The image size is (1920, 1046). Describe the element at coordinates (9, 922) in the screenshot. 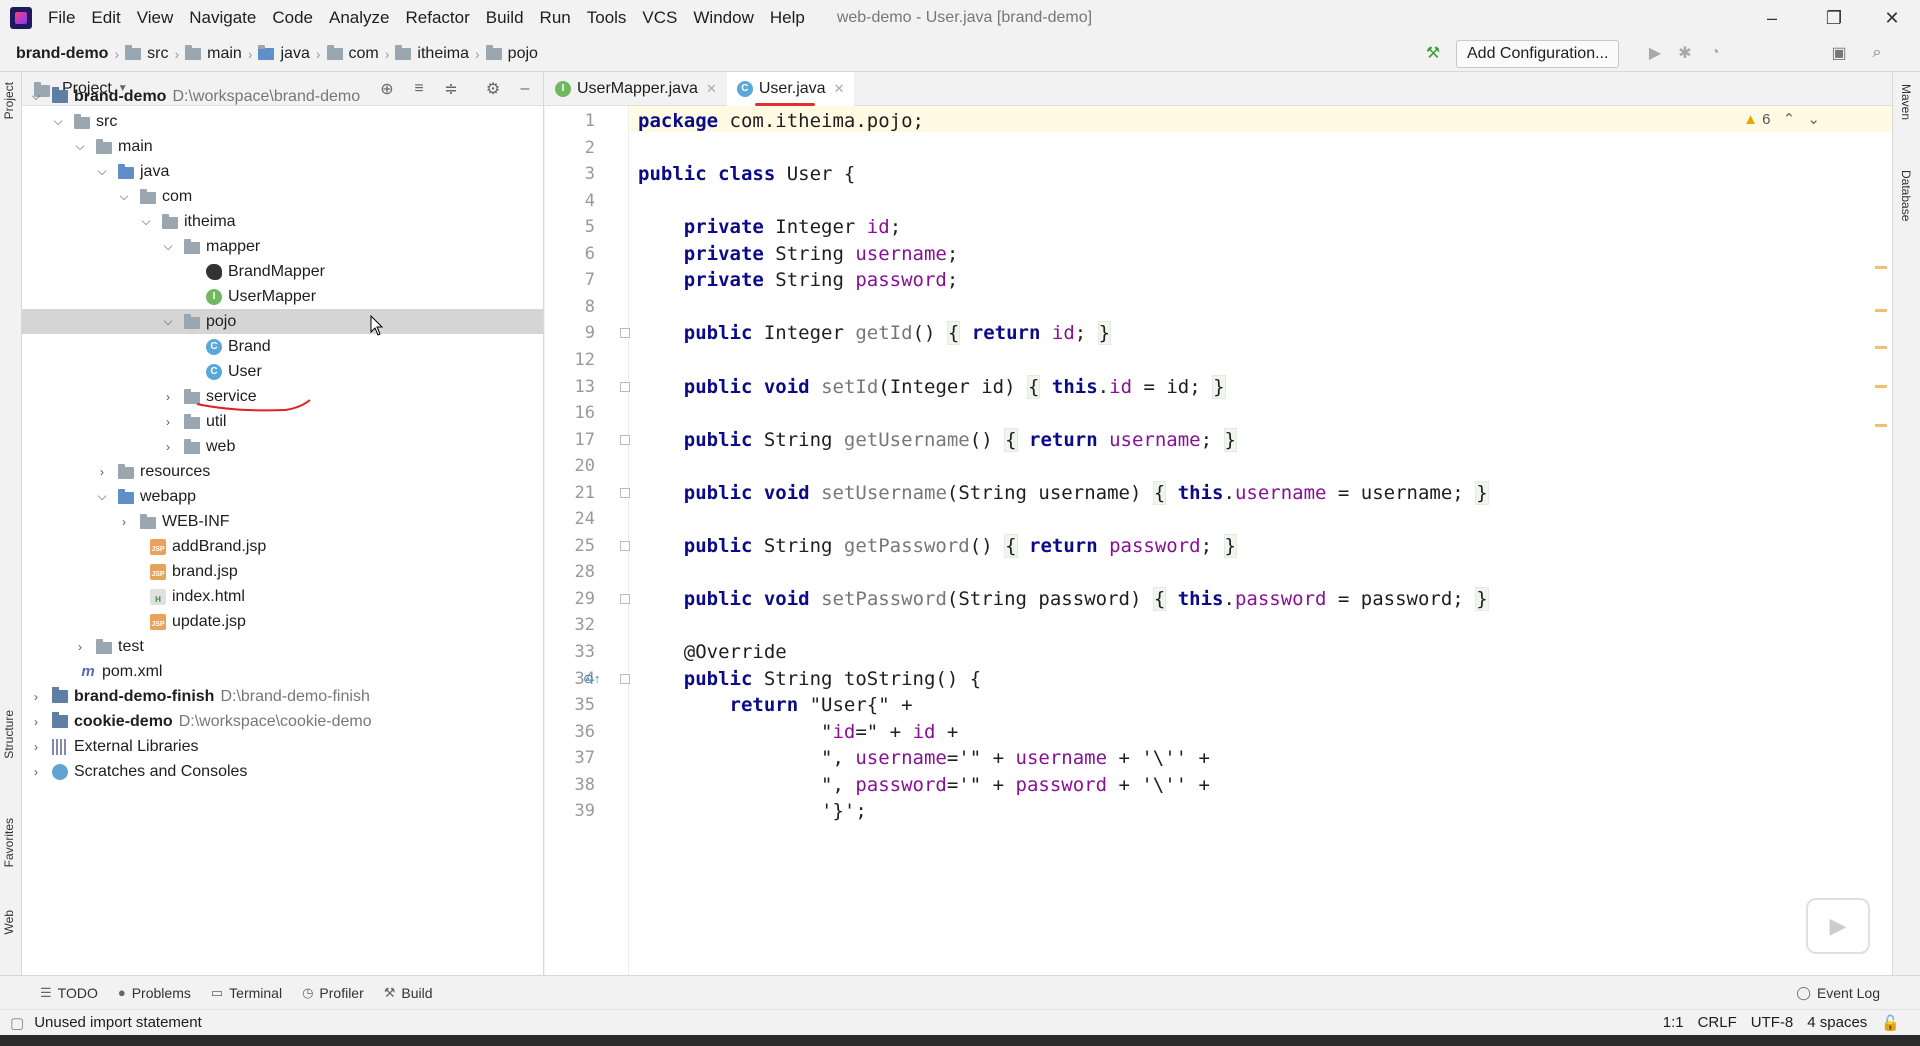

I see `tab-web-vertical: Web` at that location.